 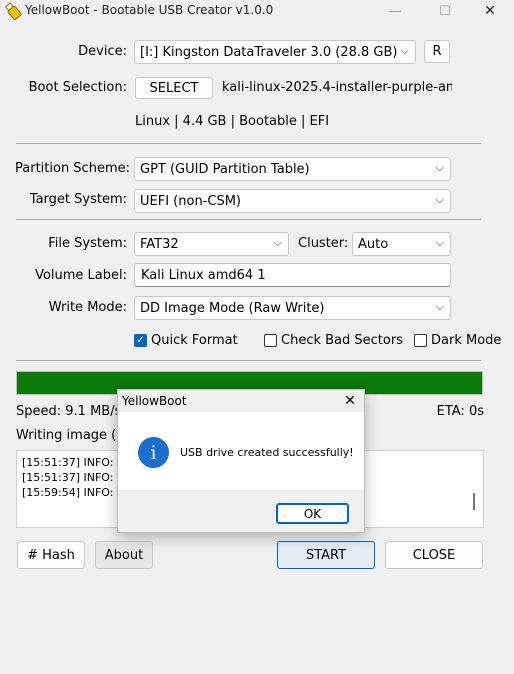 What do you see at coordinates (71, 435) in the screenshot?
I see `status-text: Writing image (D` at bounding box center [71, 435].